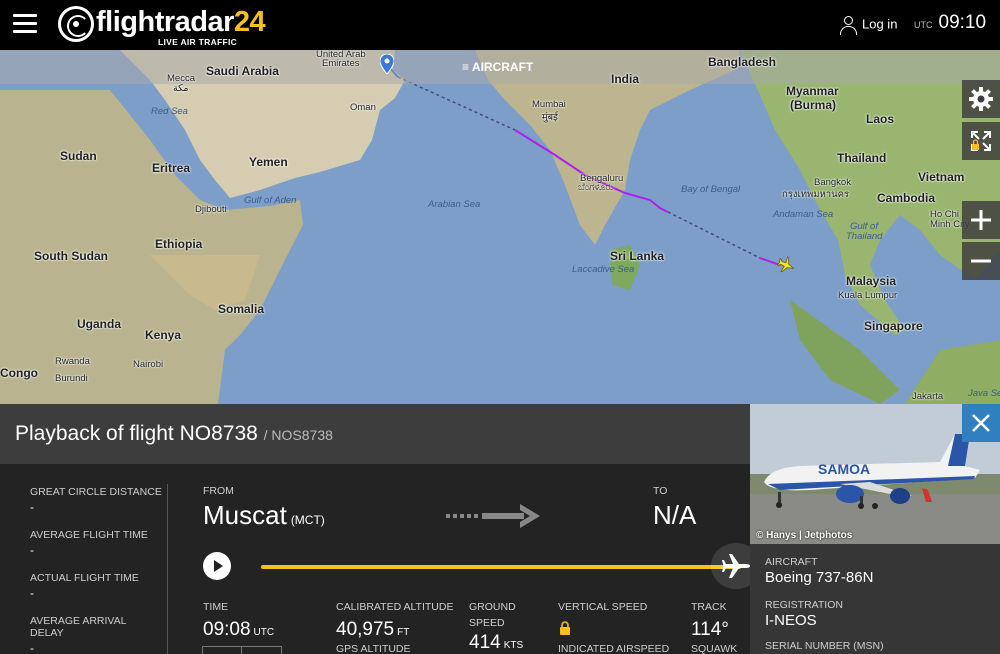 The image size is (1000, 654). Describe the element at coordinates (268, 162) in the screenshot. I see `map-label: Yemen` at that location.